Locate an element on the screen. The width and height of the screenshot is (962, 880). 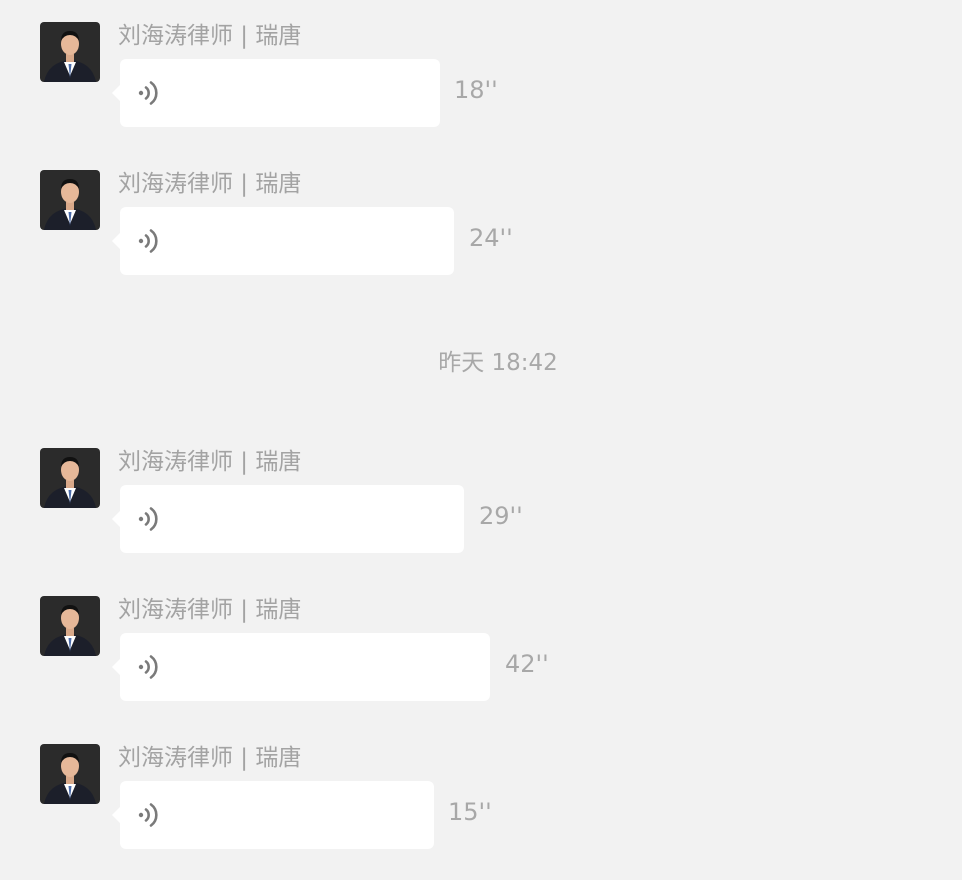
voice-duration: 42'' is located at coordinates (527, 664).